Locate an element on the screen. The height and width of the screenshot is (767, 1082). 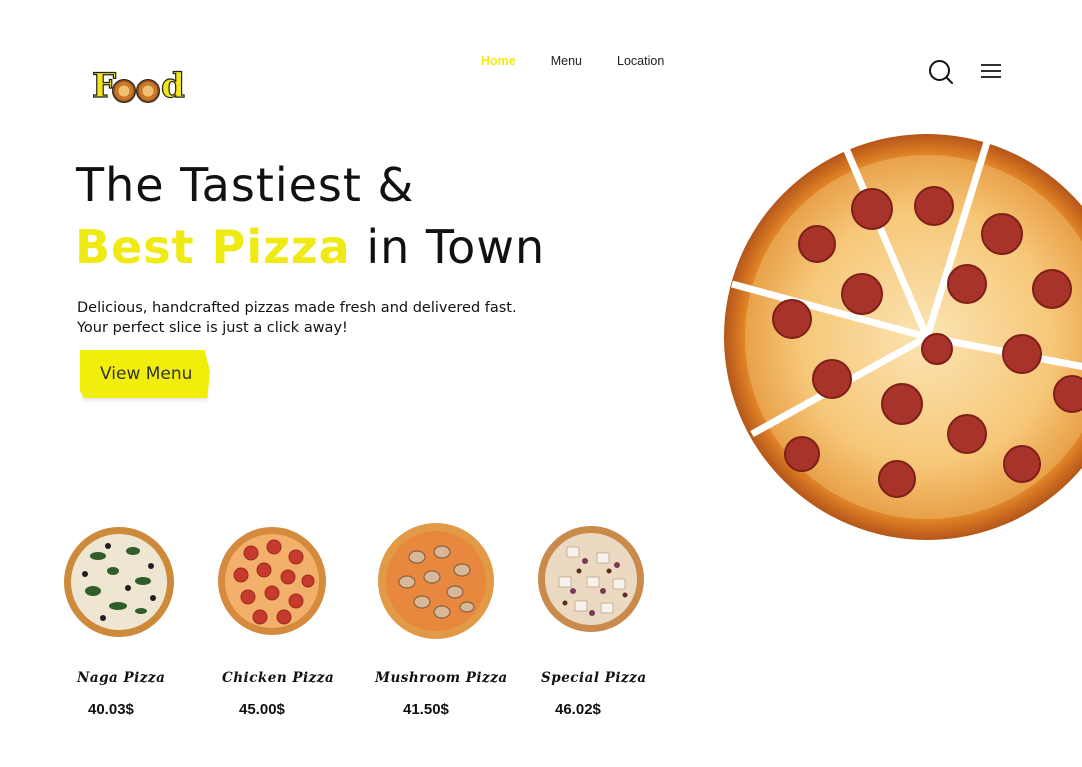
mushroom-pizza-image is located at coordinates (436, 581).